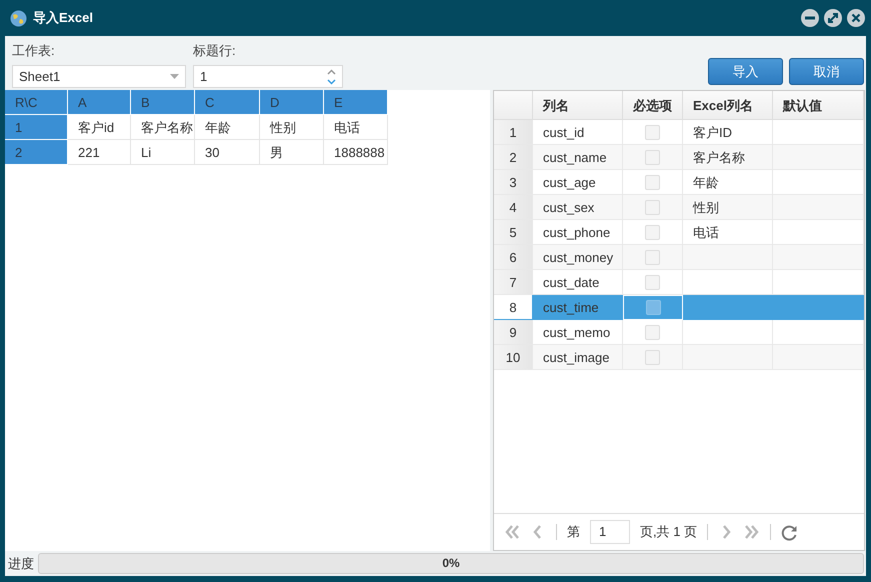 Image resolution: width=871 pixels, height=582 pixels. I want to click on table-cell: cust_name, so click(578, 157).